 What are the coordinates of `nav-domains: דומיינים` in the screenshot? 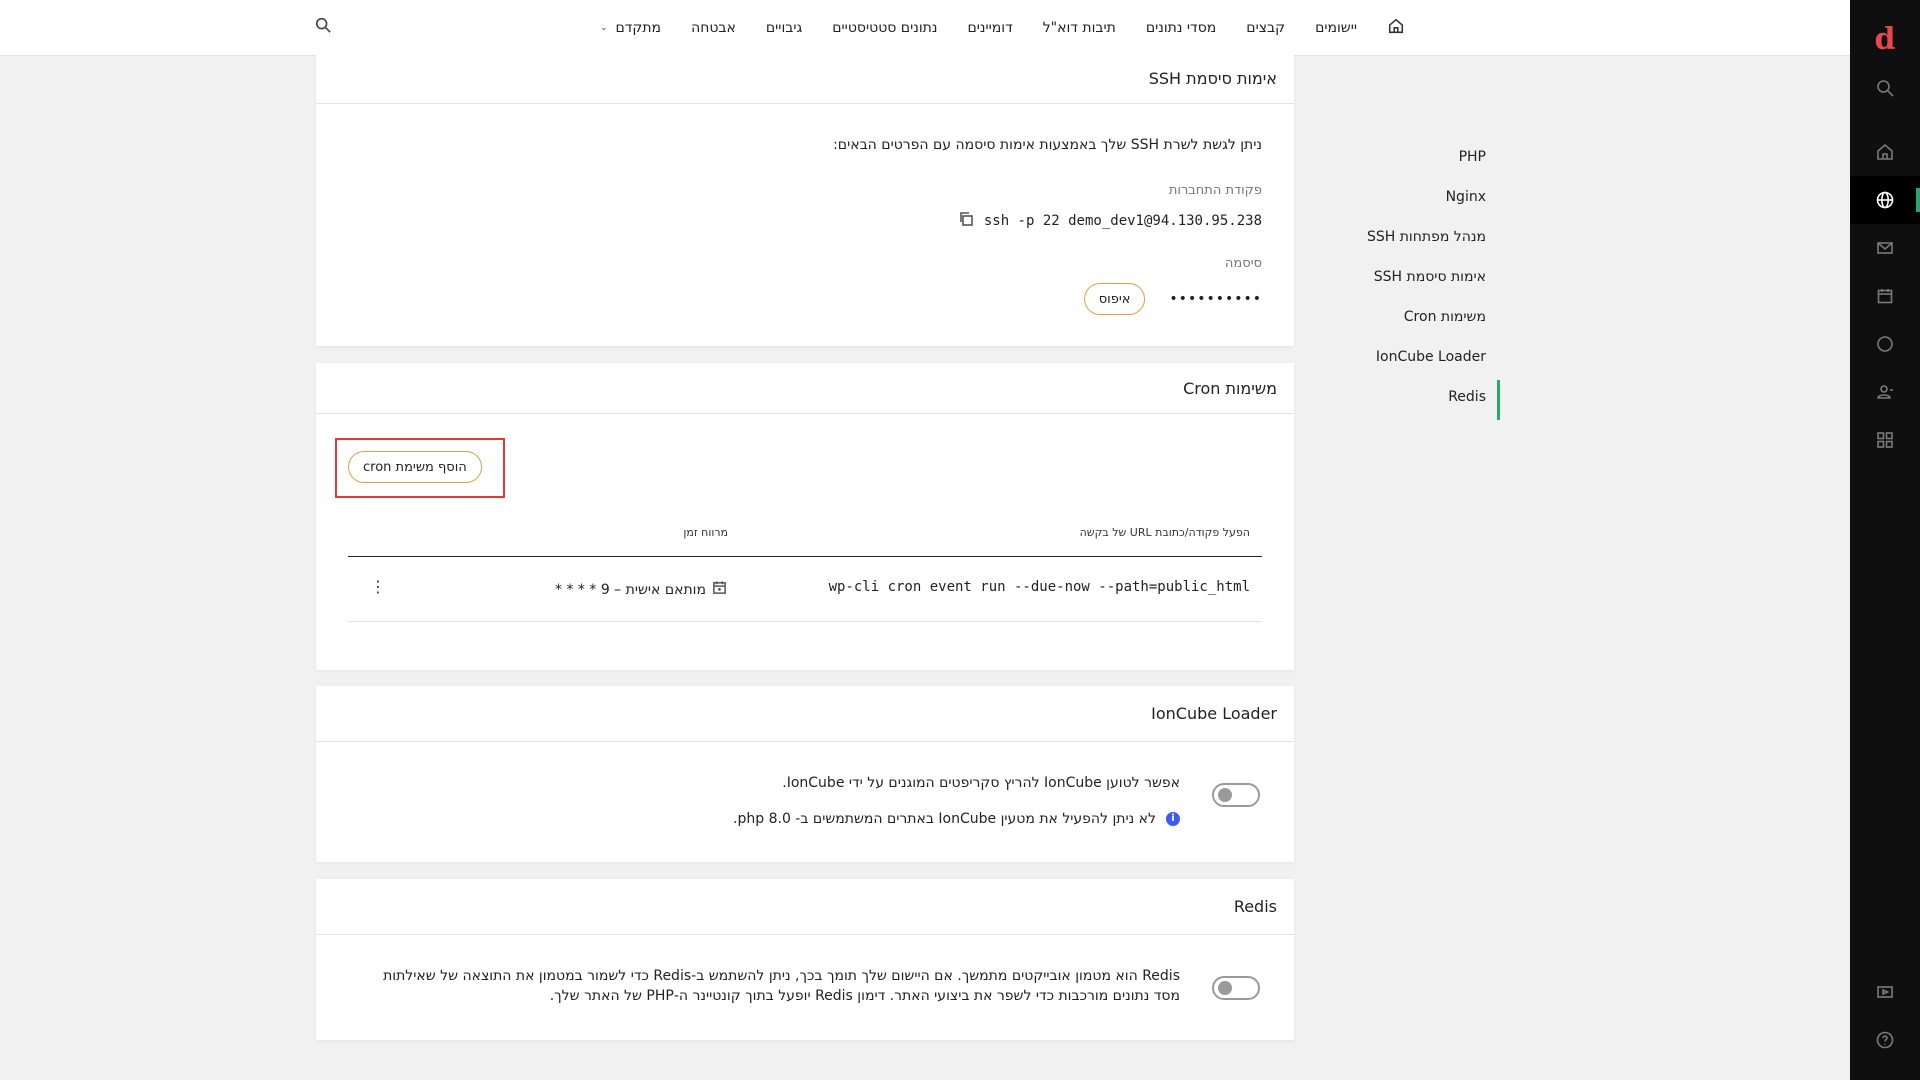 It's located at (989, 28).